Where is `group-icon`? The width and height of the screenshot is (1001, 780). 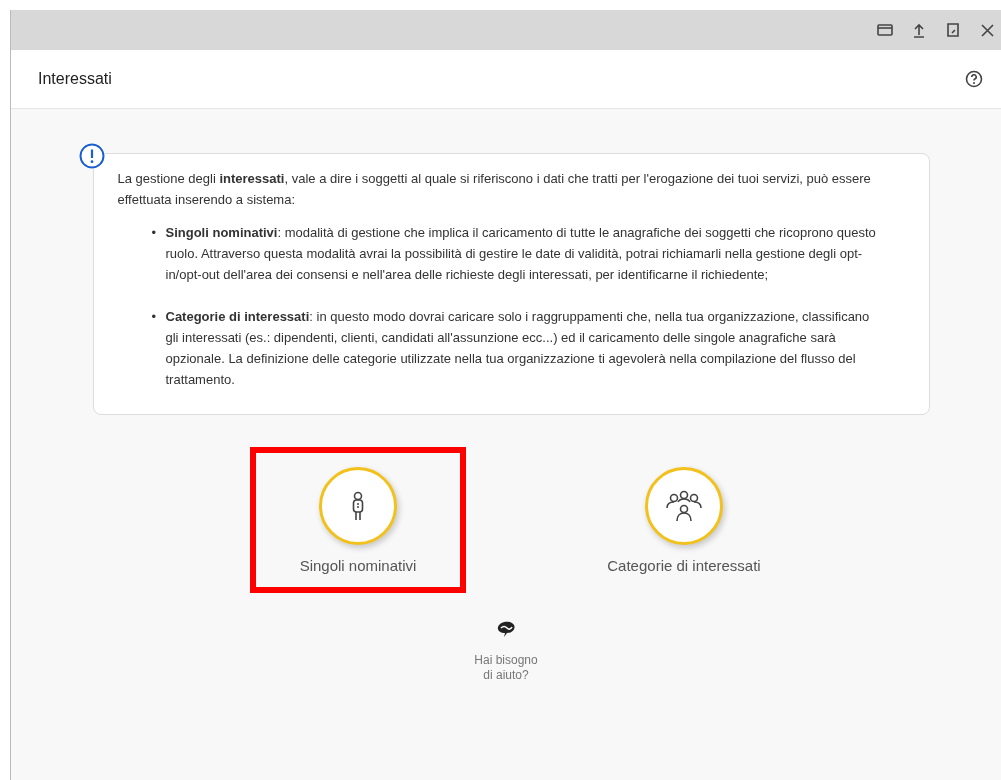 group-icon is located at coordinates (684, 505).